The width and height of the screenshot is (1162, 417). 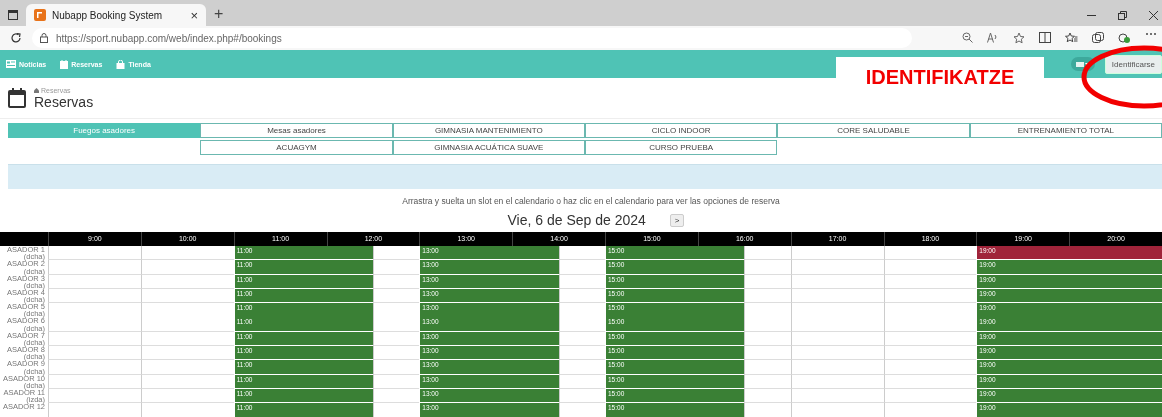 What do you see at coordinates (681, 147) in the screenshot?
I see `category-tab: CURSO PRUEBA` at bounding box center [681, 147].